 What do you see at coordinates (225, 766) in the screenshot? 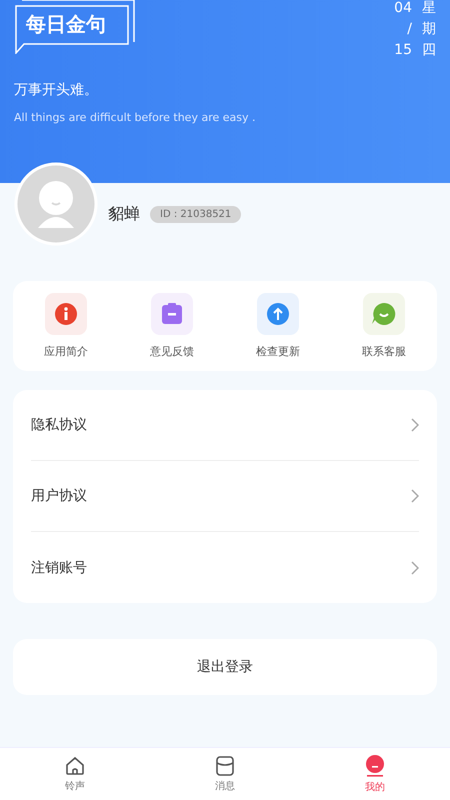
I see `envelope-icon` at bounding box center [225, 766].